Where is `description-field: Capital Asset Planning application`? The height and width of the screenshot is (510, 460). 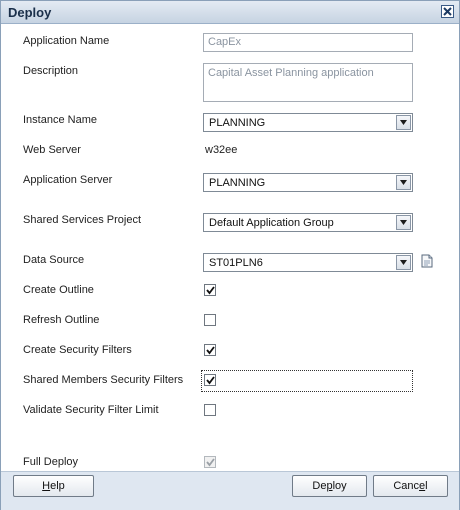 description-field: Capital Asset Planning application is located at coordinates (308, 82).